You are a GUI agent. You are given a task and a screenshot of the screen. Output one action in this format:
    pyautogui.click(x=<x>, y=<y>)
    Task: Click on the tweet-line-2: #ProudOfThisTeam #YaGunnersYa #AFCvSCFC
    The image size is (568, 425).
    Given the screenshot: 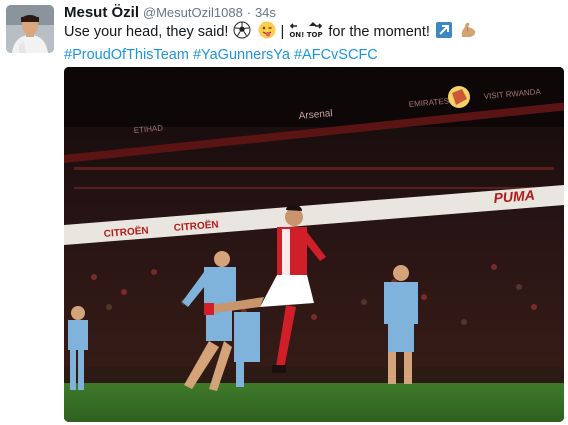 What is the action you would take?
    pyautogui.click(x=314, y=55)
    